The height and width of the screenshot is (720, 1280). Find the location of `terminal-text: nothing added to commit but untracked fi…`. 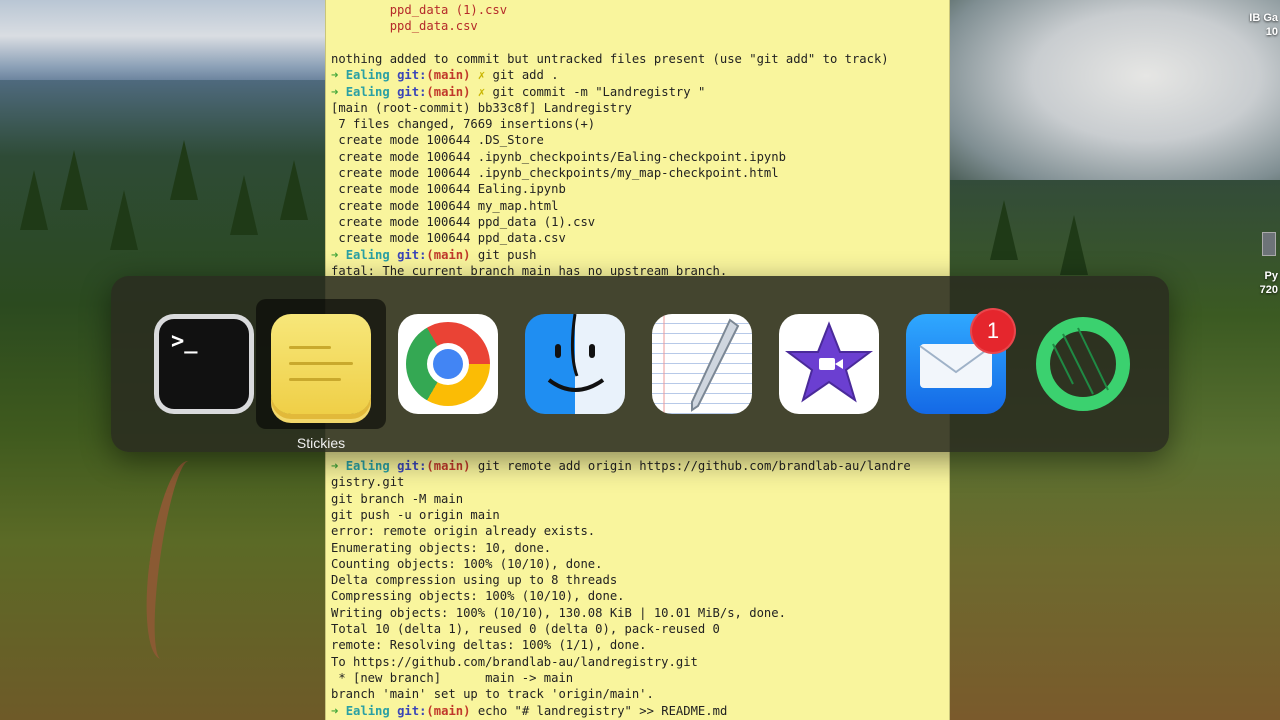

terminal-text: nothing added to commit but untracked fi… is located at coordinates (610, 58).